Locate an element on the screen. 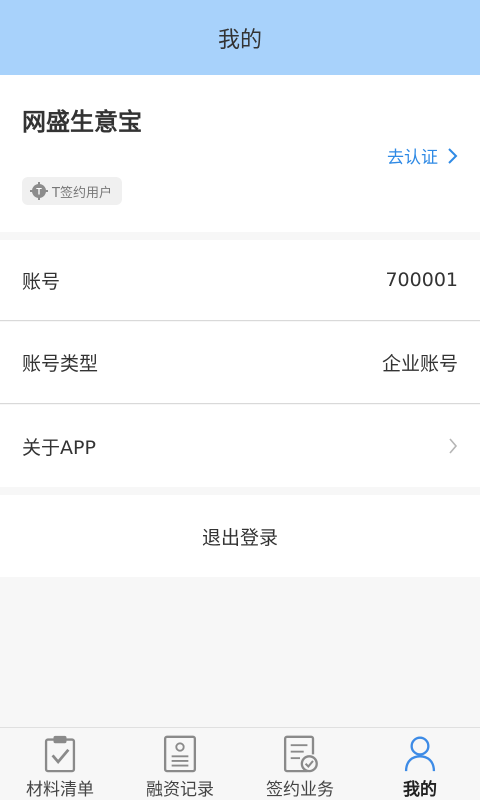  account-value: 700001 is located at coordinates (421, 280).